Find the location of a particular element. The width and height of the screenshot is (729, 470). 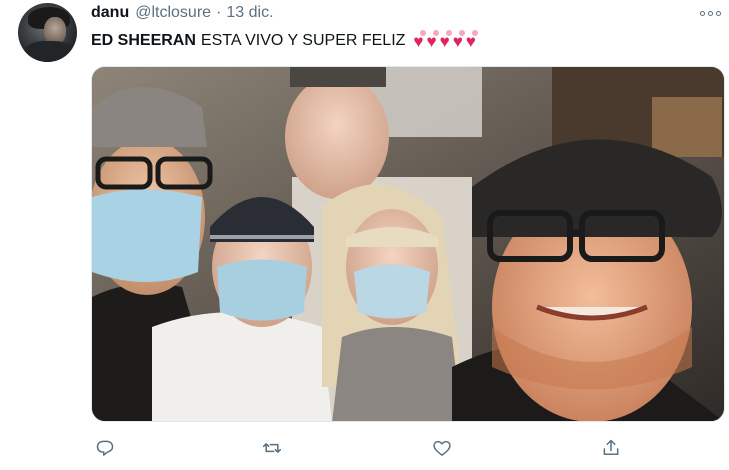

more-options-icon is located at coordinates (710, 13).